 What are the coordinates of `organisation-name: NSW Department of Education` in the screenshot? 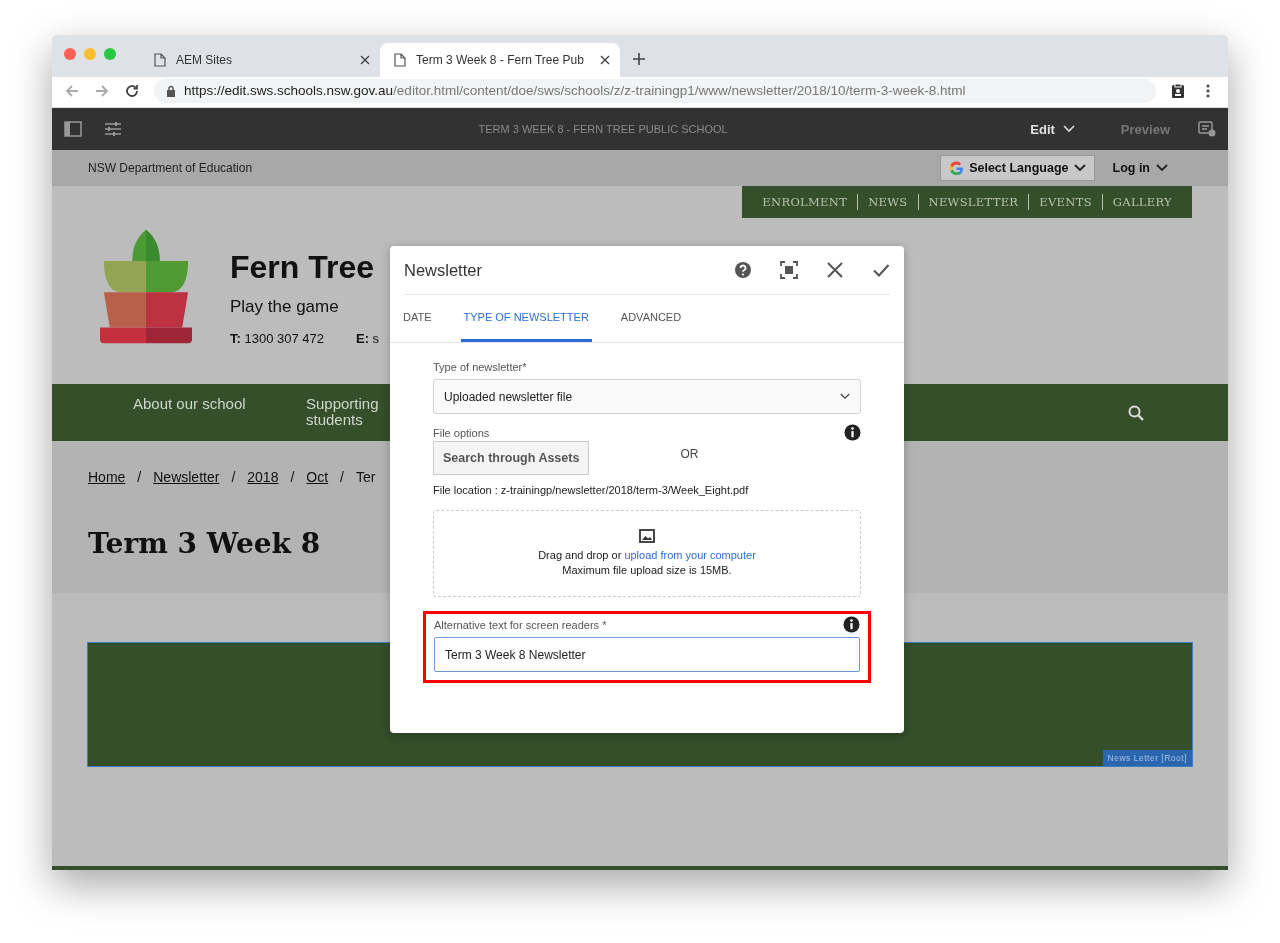 It's located at (171, 168).